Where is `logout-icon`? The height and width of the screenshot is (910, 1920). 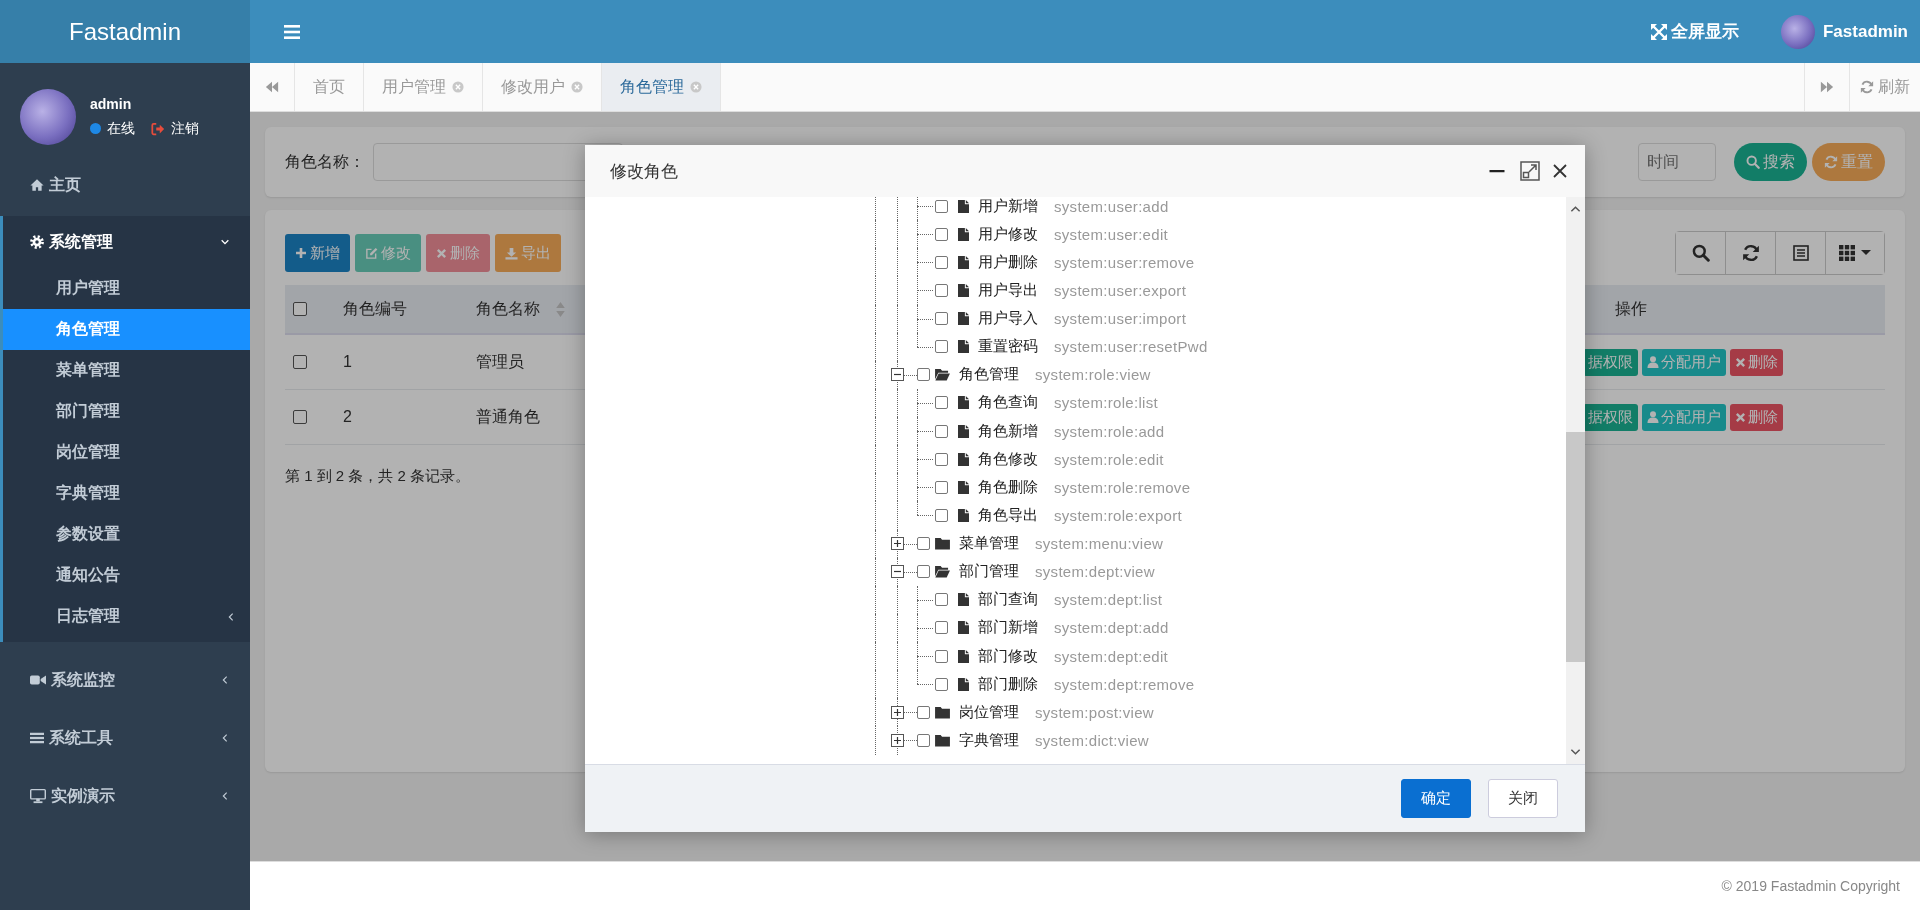
logout-icon is located at coordinates (158, 128).